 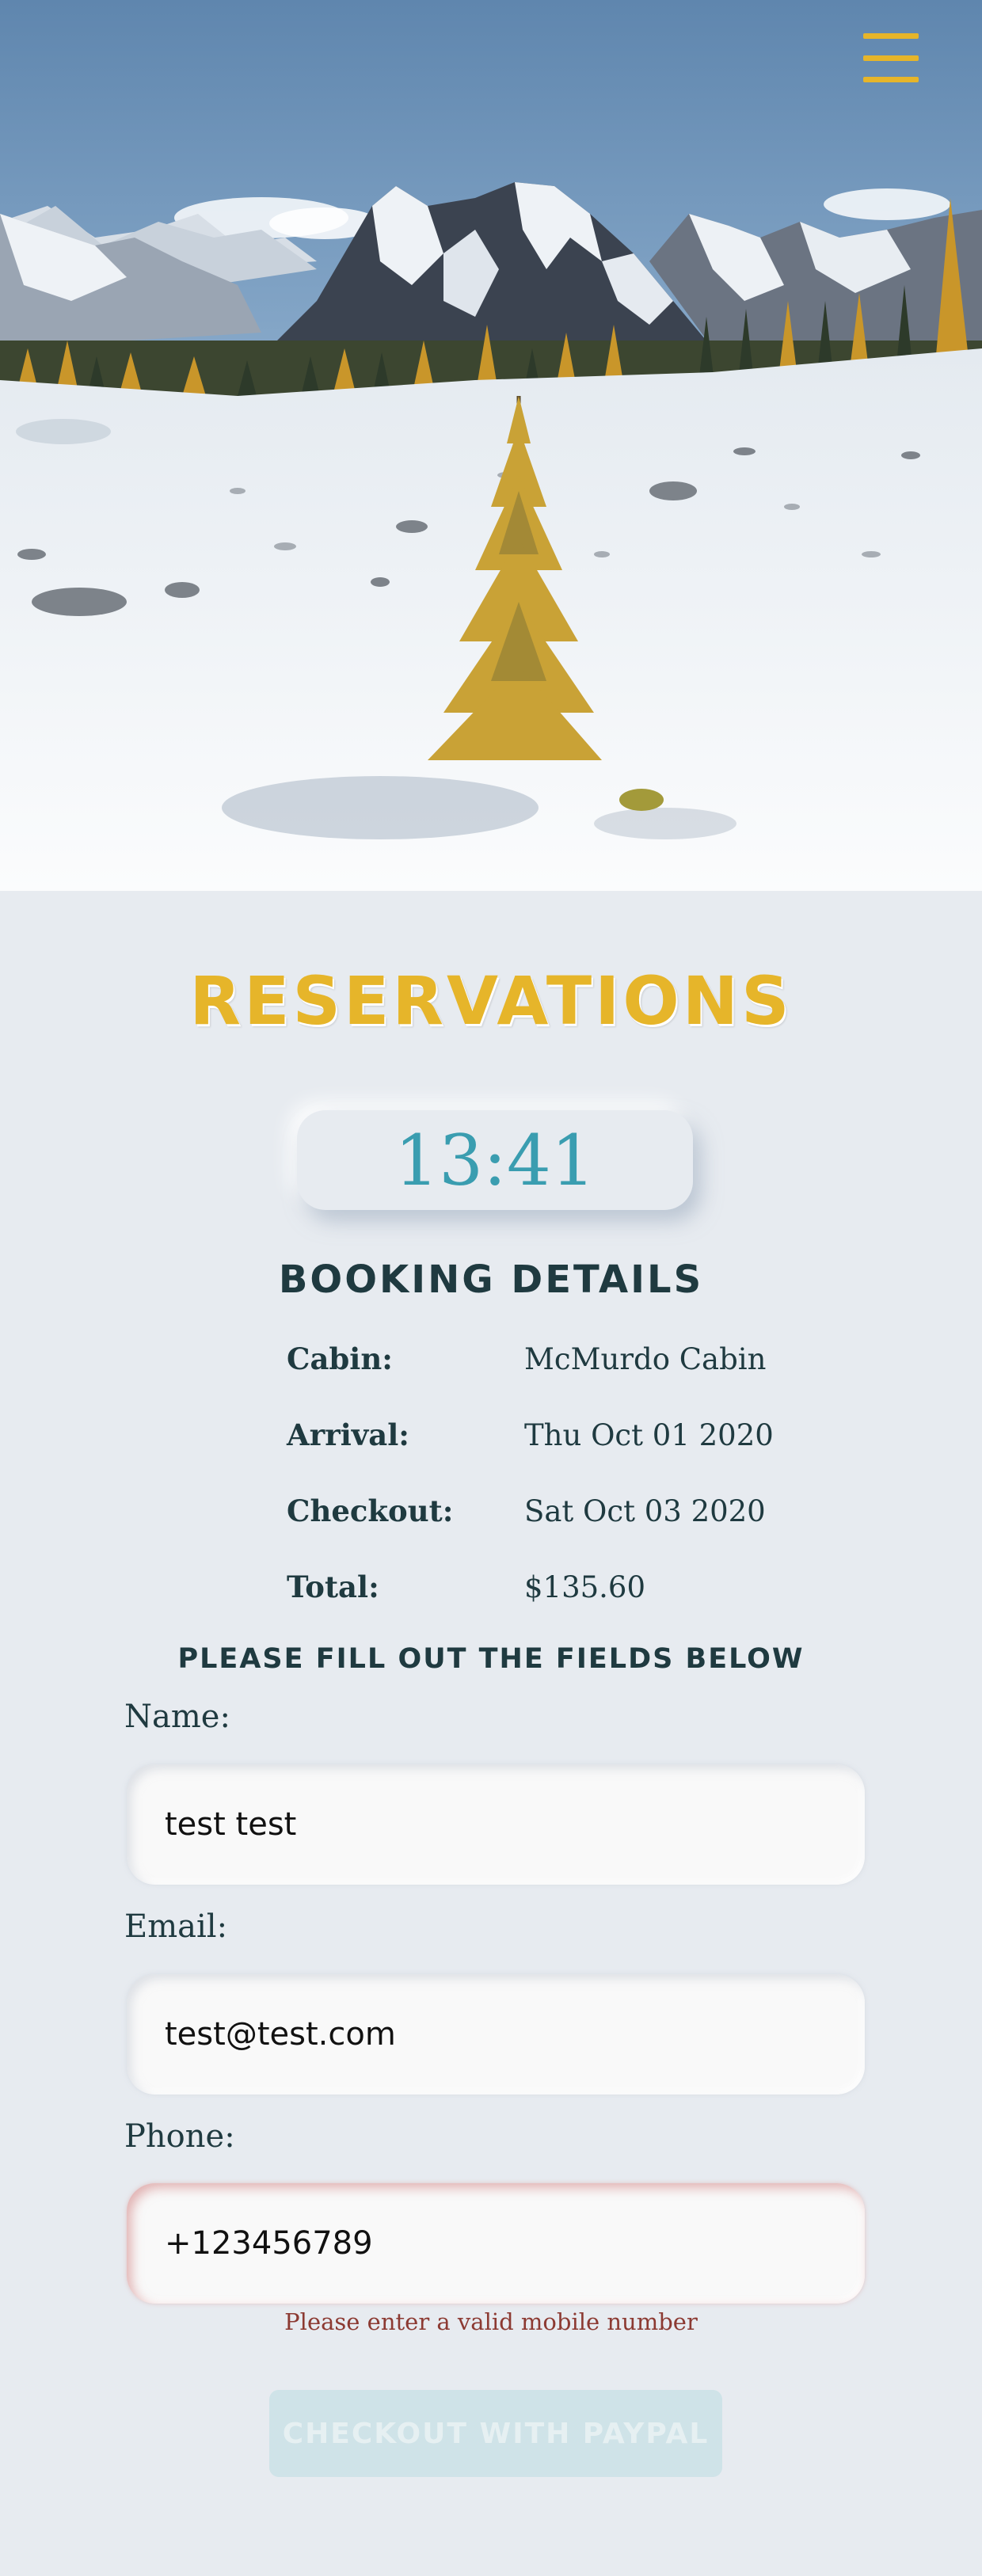 I want to click on phone-error-message: Please enter a valid mobile number, so click(x=491, y=2321).